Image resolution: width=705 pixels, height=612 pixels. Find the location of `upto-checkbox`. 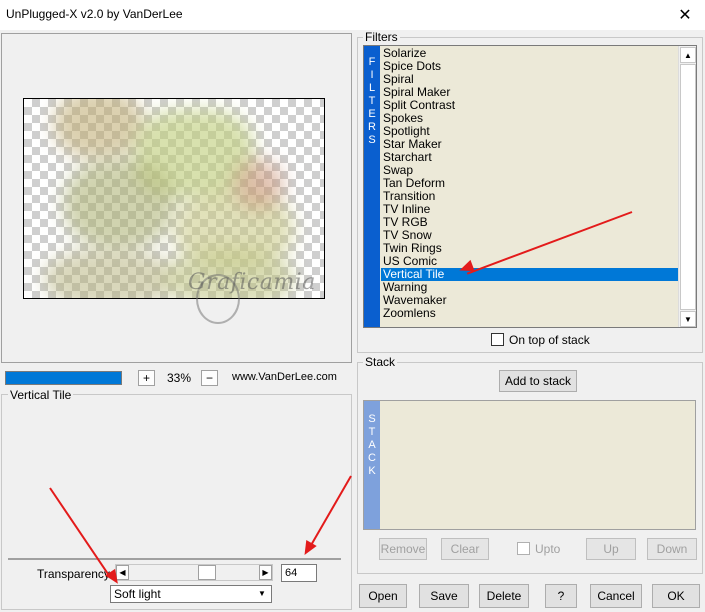

upto-checkbox is located at coordinates (523, 548).